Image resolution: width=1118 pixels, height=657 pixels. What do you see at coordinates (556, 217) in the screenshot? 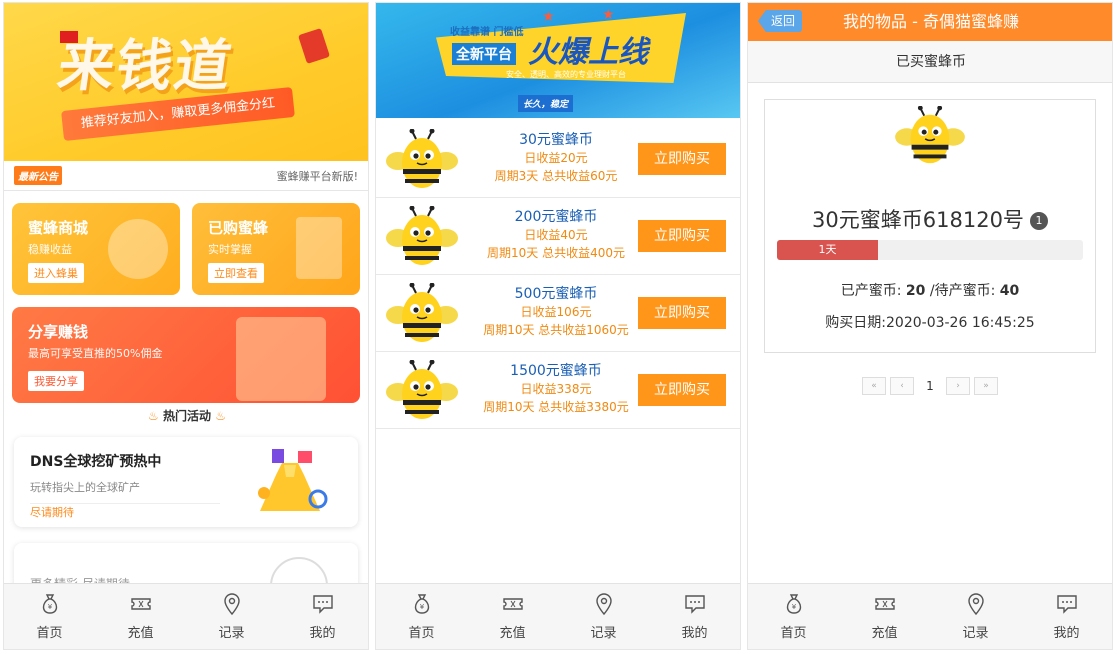
I see `product-name: 200元蜜蜂币` at bounding box center [556, 217].